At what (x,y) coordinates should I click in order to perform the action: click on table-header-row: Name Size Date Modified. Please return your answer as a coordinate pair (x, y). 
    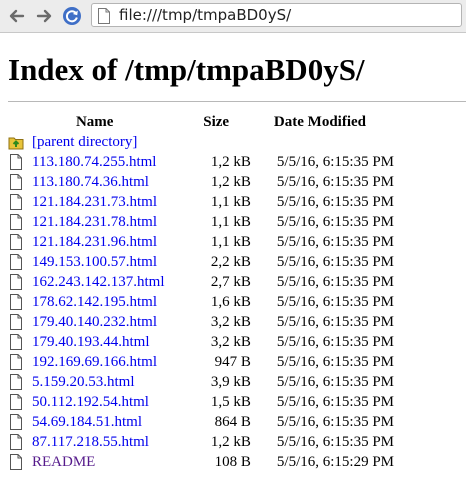
    Looking at the image, I should click on (237, 122).